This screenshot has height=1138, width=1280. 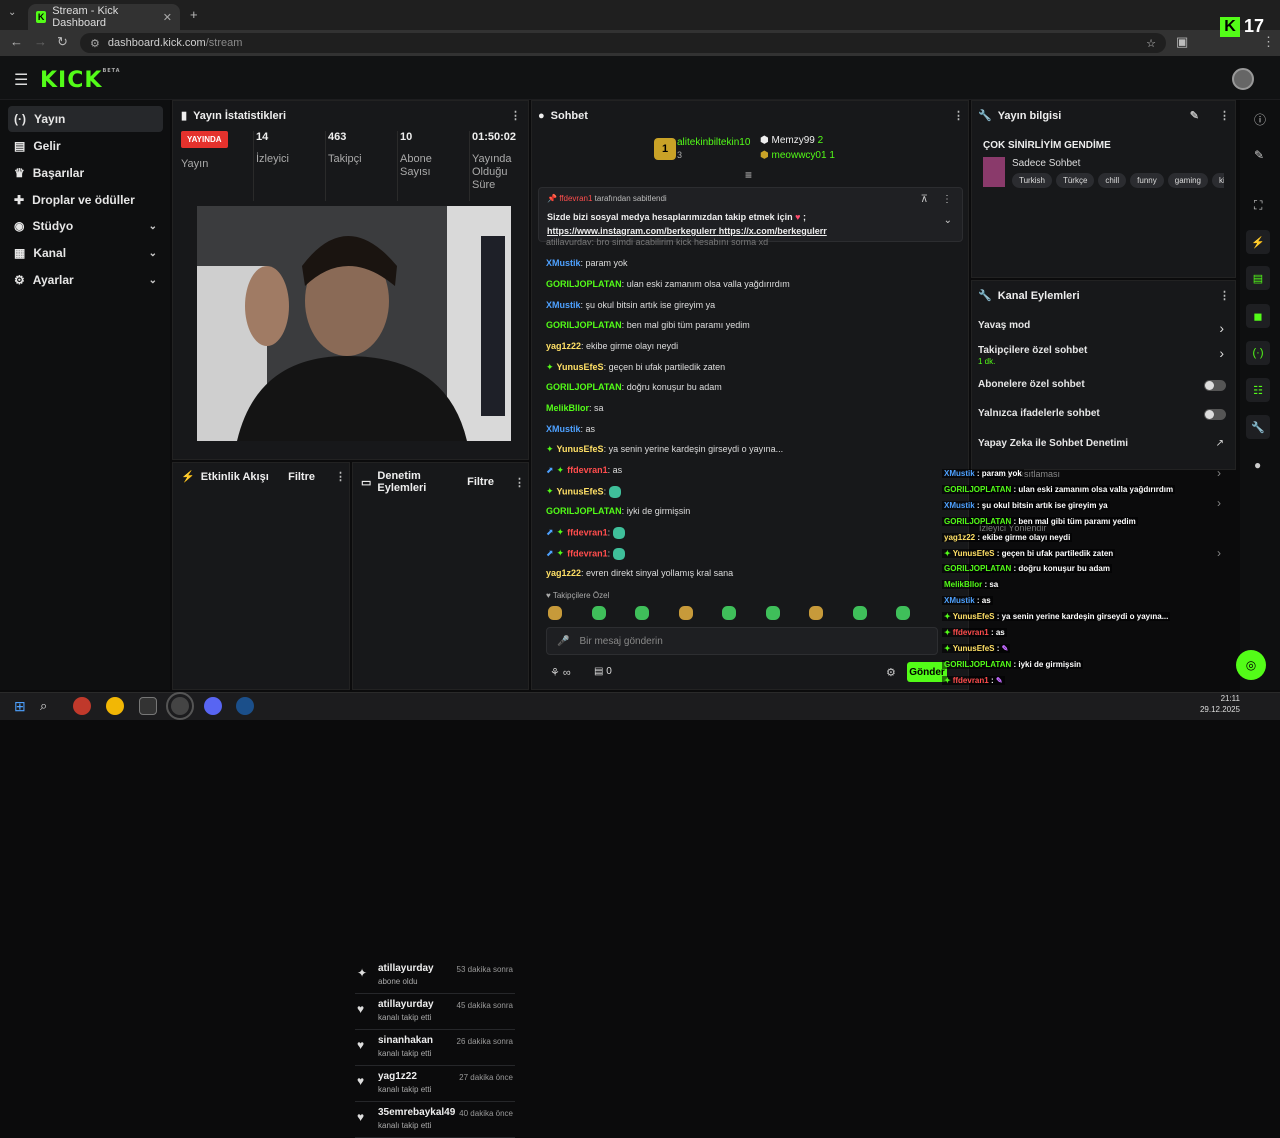 I want to click on hamburger-menu-icon: ☰, so click(x=21, y=80).